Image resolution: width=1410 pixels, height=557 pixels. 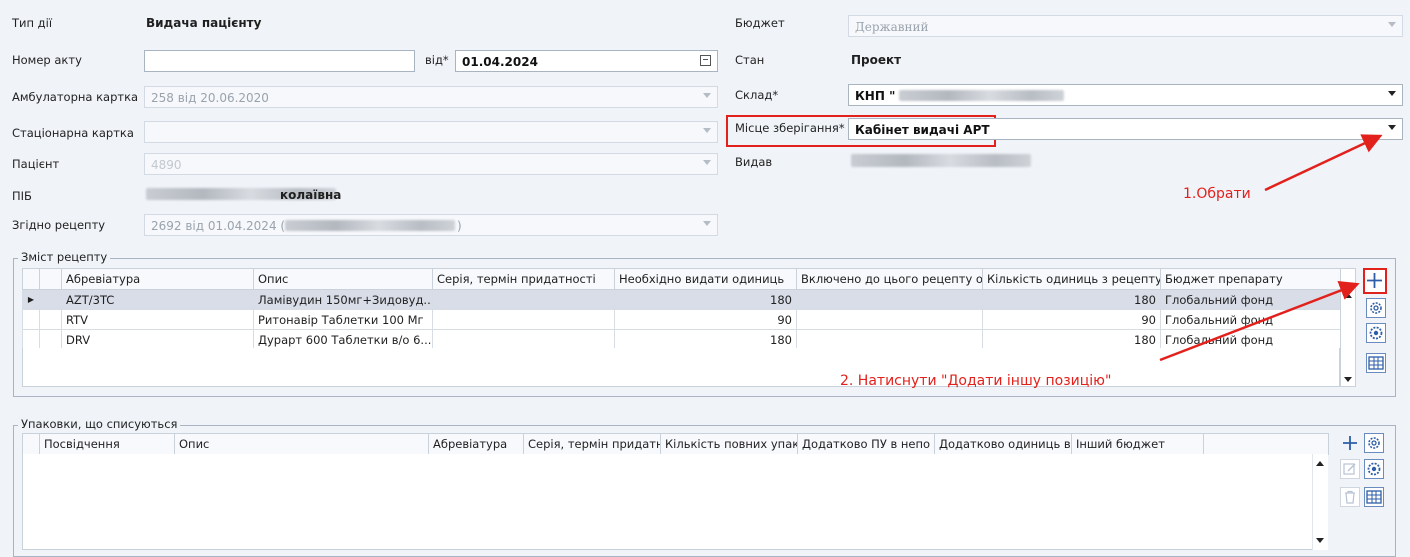 I want to click on row-indicator-header, so click(x=31, y=444).